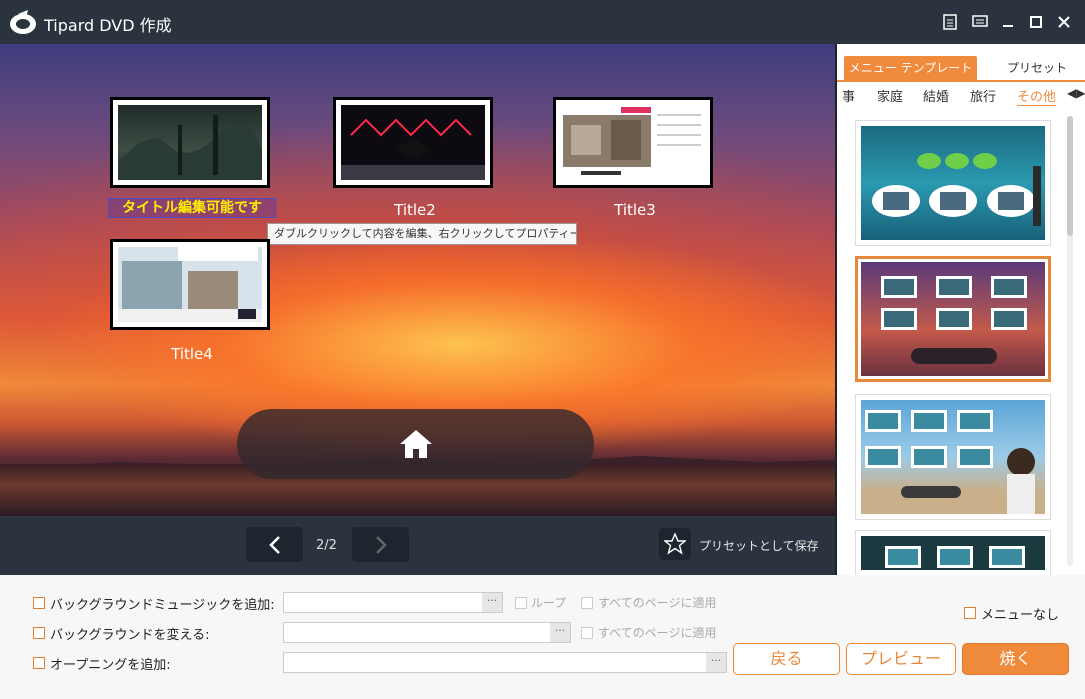 This screenshot has height=699, width=1085. Describe the element at coordinates (192, 354) in the screenshot. I see `title-label-4: Title4` at that location.